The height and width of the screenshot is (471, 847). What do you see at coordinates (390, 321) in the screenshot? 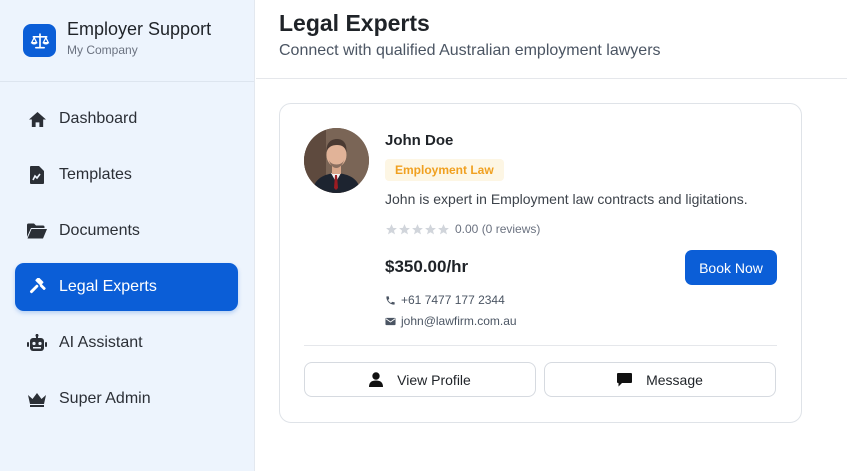
I see `envelope-icon` at bounding box center [390, 321].